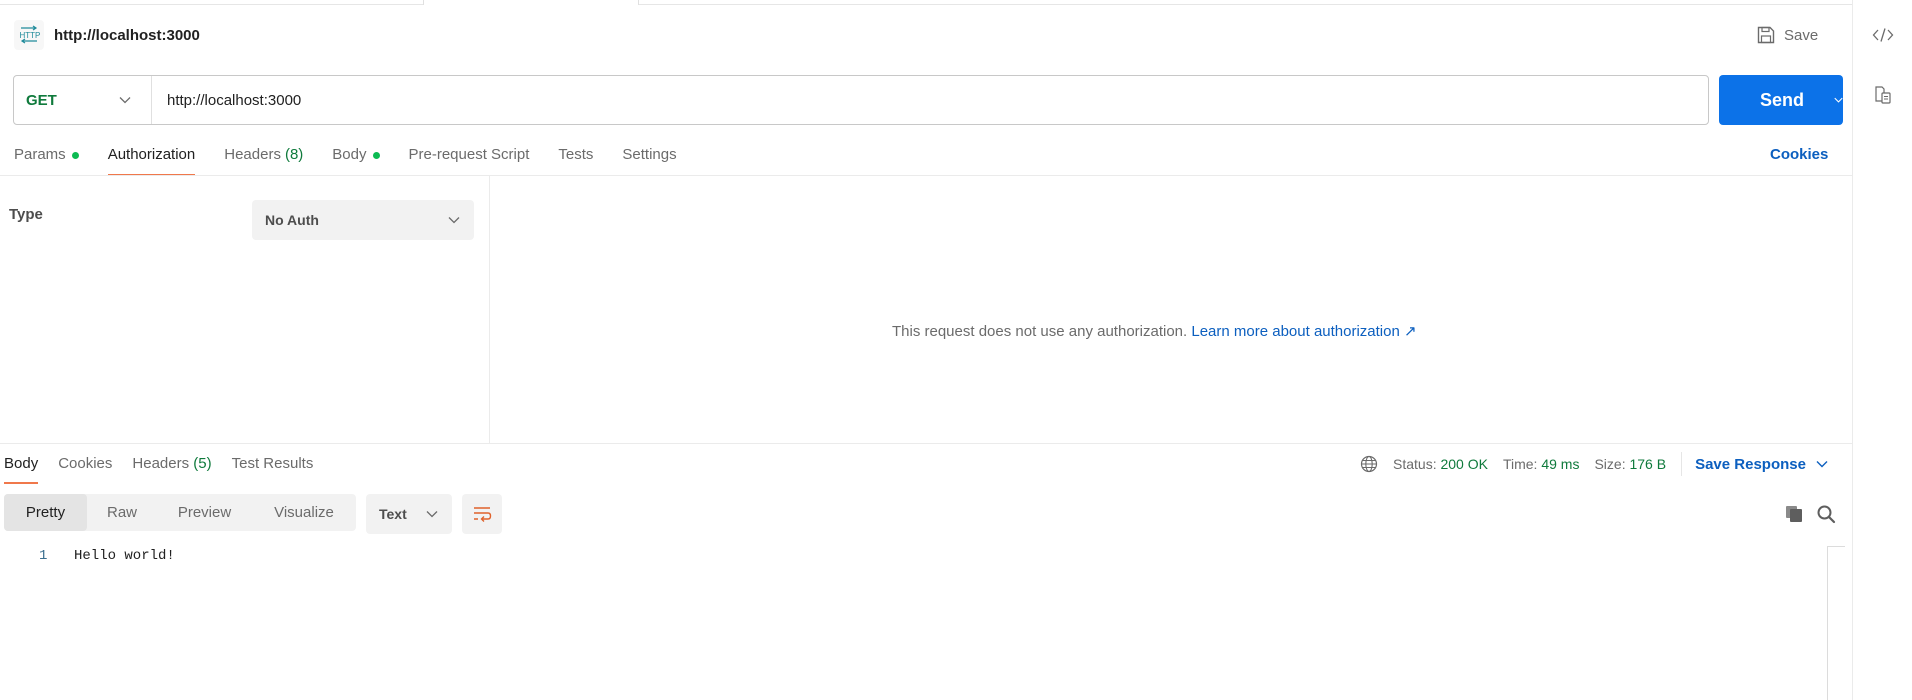 This screenshot has width=1912, height=700. I want to click on status-readout: Status: 200 OK, so click(1440, 464).